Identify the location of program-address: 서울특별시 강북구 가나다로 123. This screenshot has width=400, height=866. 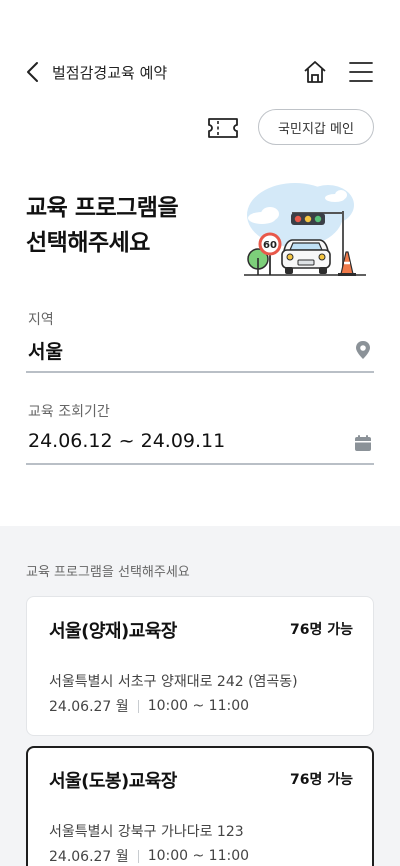
(146, 832).